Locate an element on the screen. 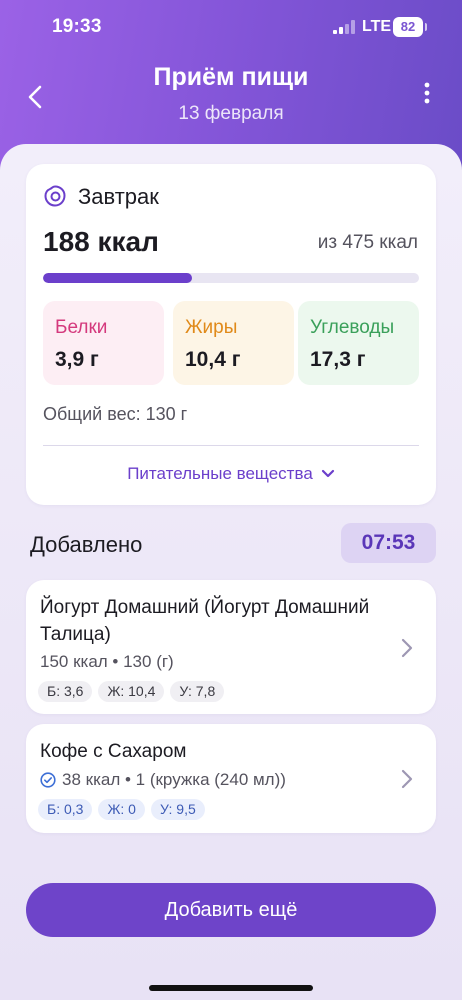 This screenshot has height=1000, width=462. meal-kcal-total: из 475 ккал is located at coordinates (367, 242).